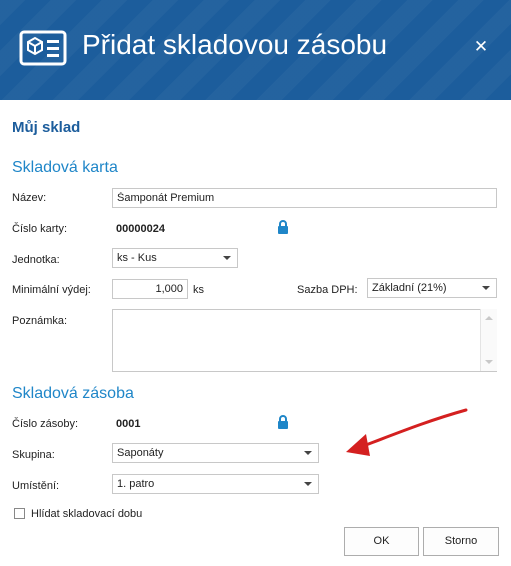 Image resolution: width=511 pixels, height=566 pixels. What do you see at coordinates (304, 198) in the screenshot?
I see `name-input` at bounding box center [304, 198].